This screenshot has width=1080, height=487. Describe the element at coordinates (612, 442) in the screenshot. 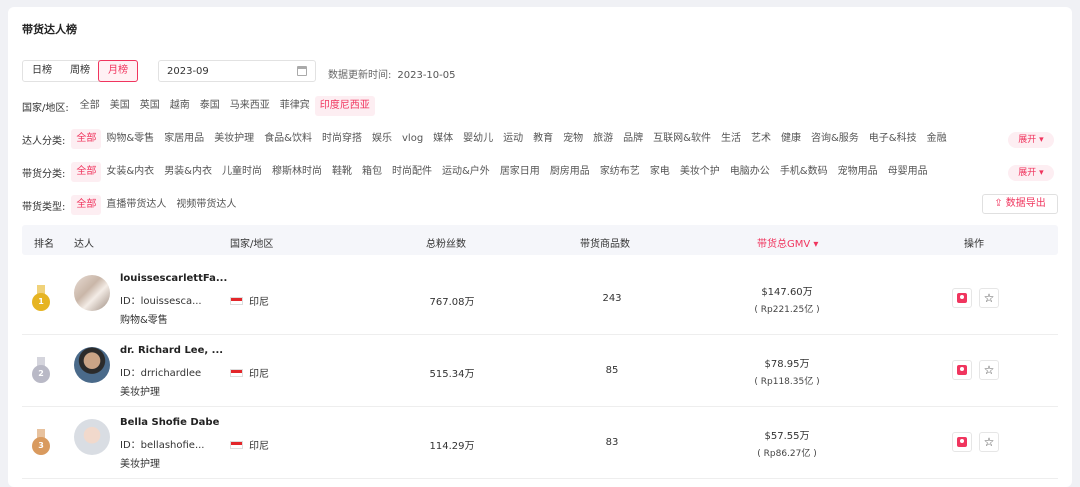

I see `goods-count: 83` at that location.